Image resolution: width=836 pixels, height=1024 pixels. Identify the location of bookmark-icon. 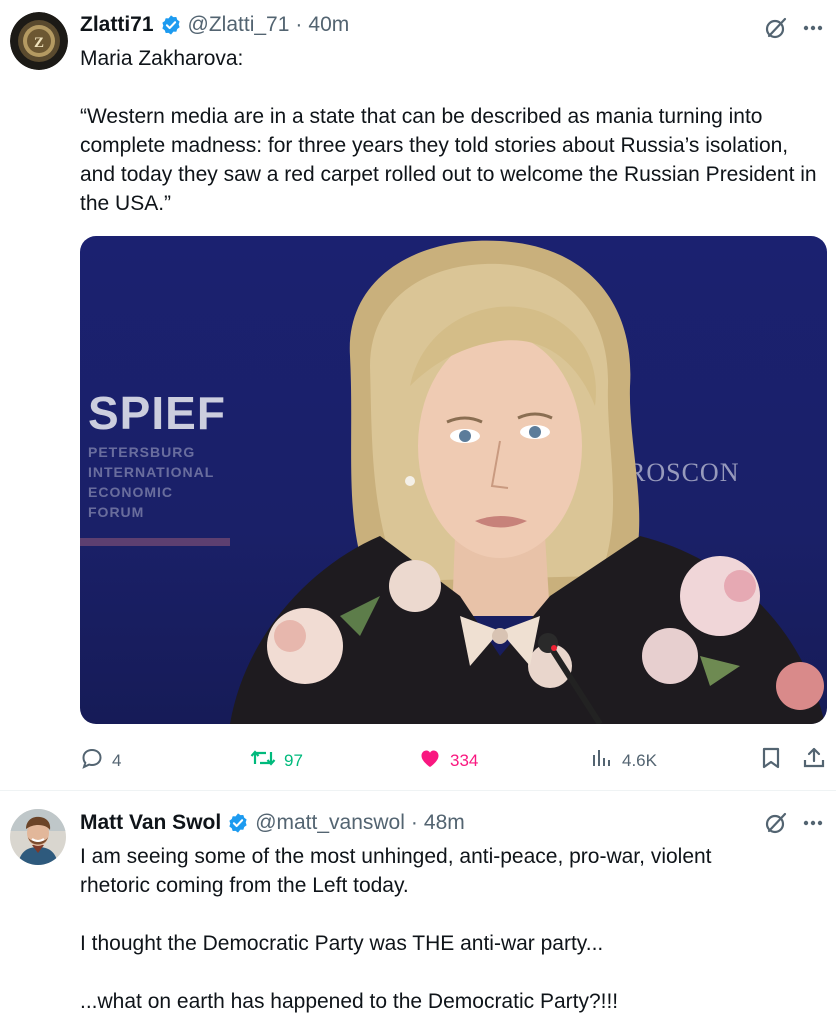
(771, 760).